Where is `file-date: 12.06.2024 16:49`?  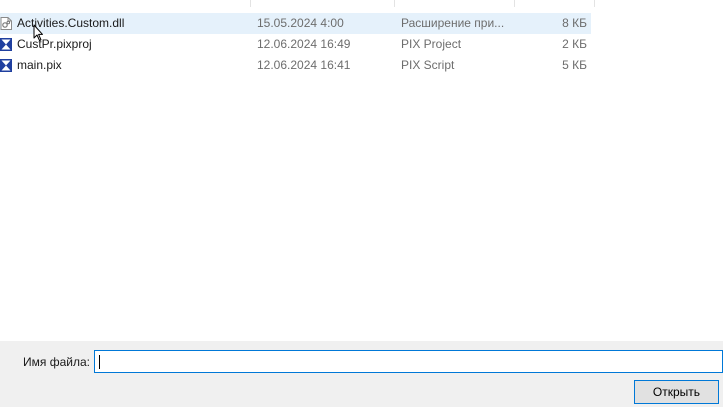 file-date: 12.06.2024 16:49 is located at coordinates (304, 44).